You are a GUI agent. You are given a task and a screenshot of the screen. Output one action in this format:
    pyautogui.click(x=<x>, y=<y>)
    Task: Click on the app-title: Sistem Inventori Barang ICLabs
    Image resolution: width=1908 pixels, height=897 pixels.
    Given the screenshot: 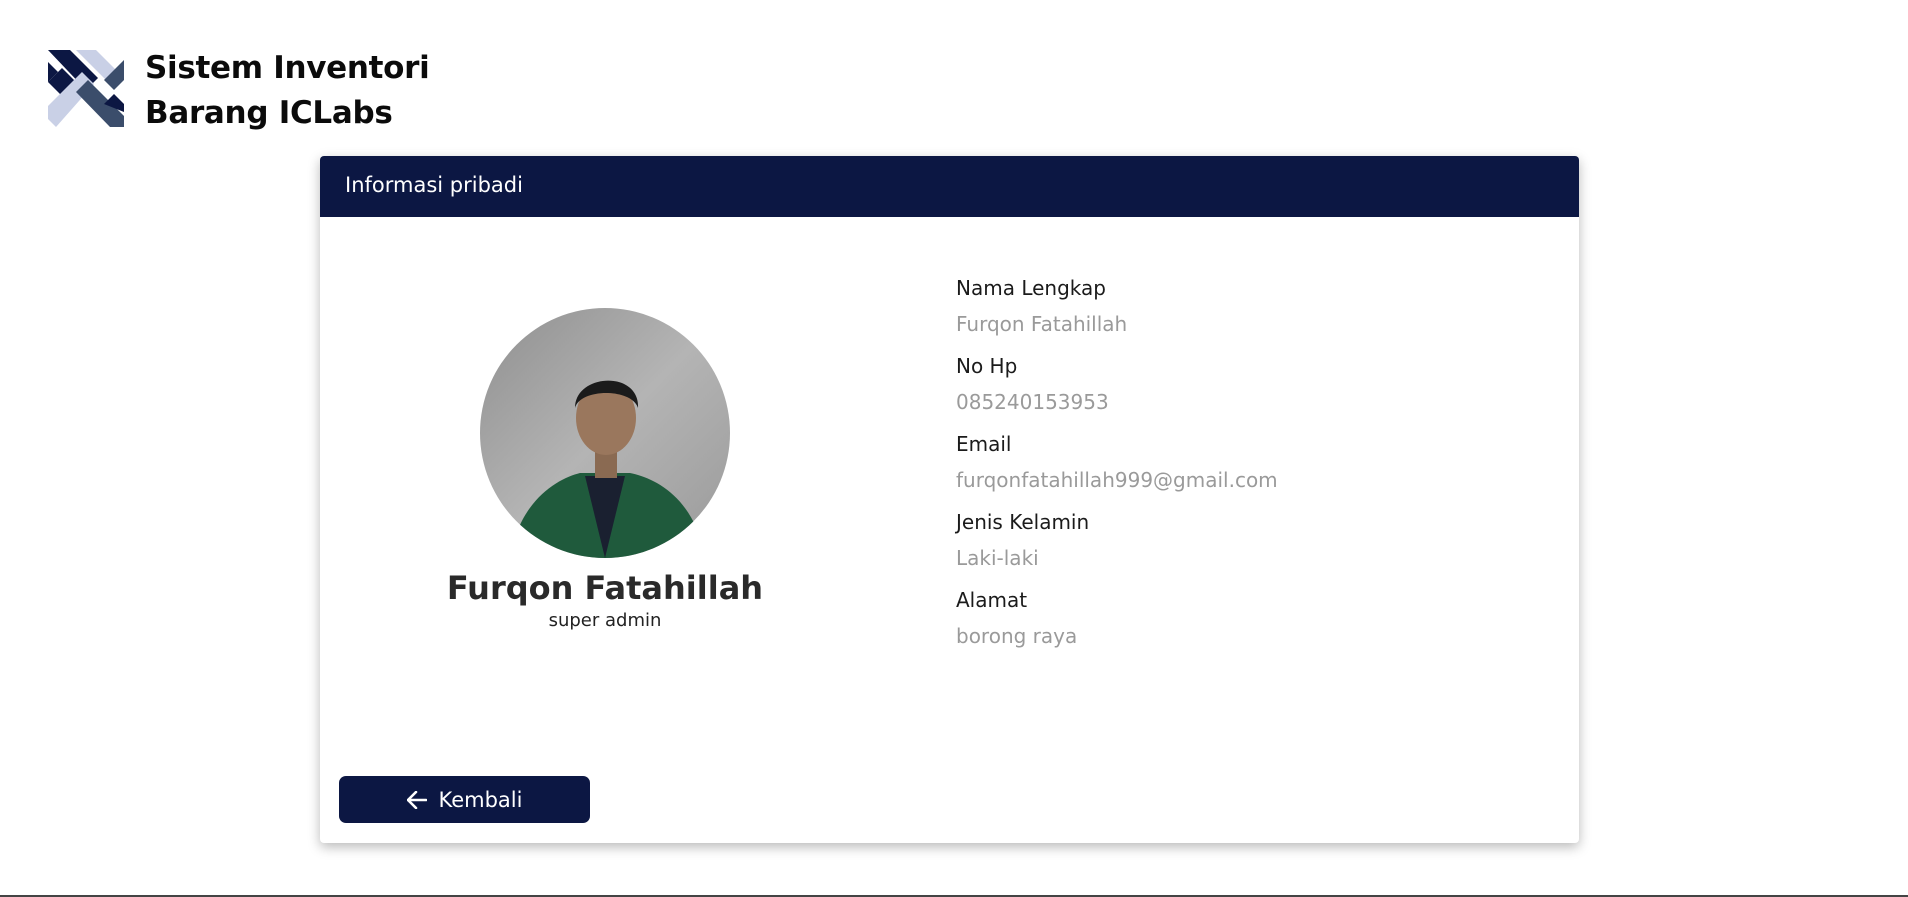 What is the action you would take?
    pyautogui.click(x=287, y=91)
    